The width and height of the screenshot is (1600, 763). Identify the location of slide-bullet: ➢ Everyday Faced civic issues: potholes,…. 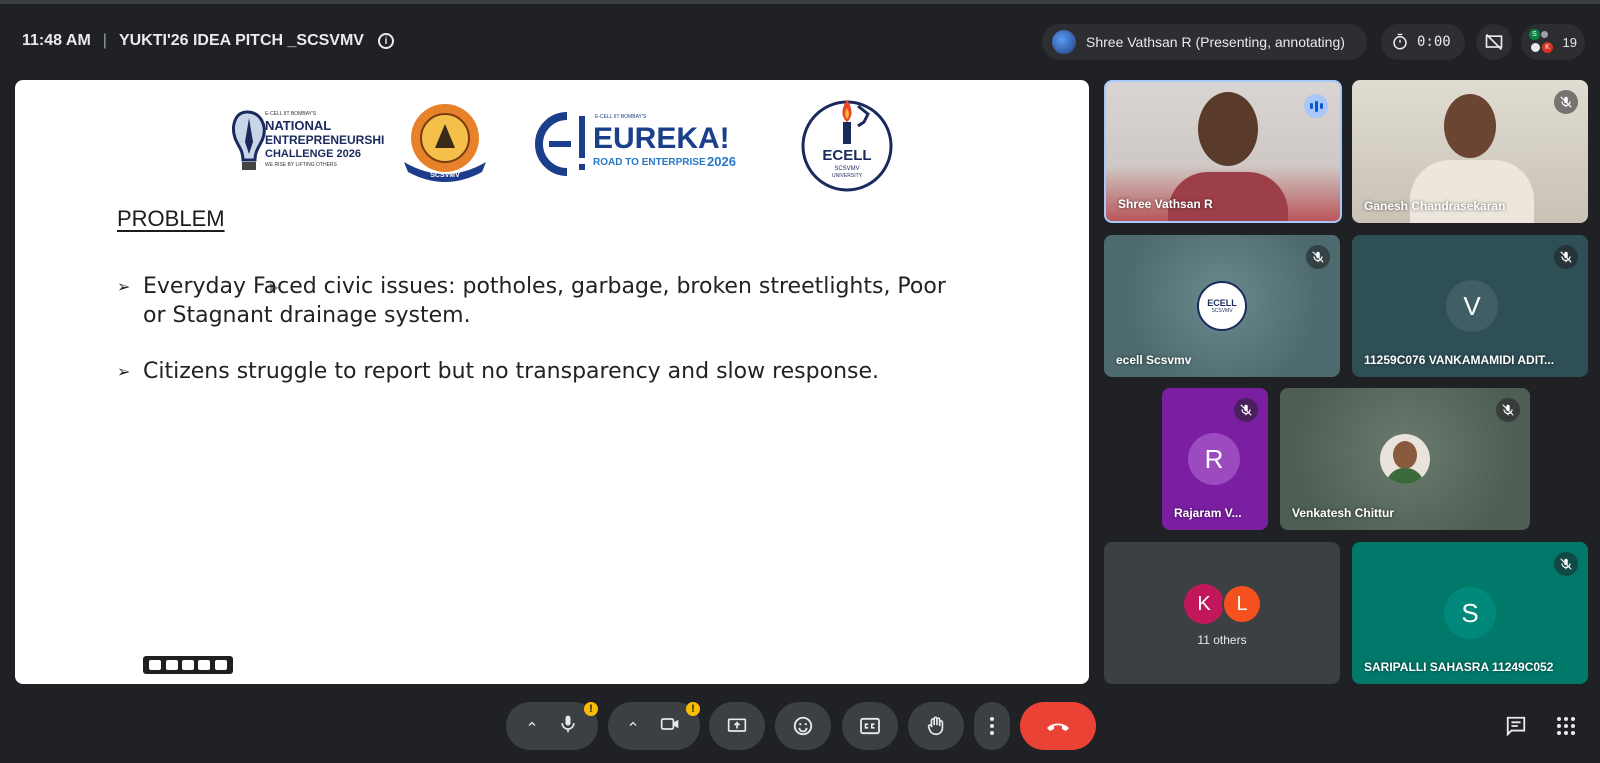
(537, 301).